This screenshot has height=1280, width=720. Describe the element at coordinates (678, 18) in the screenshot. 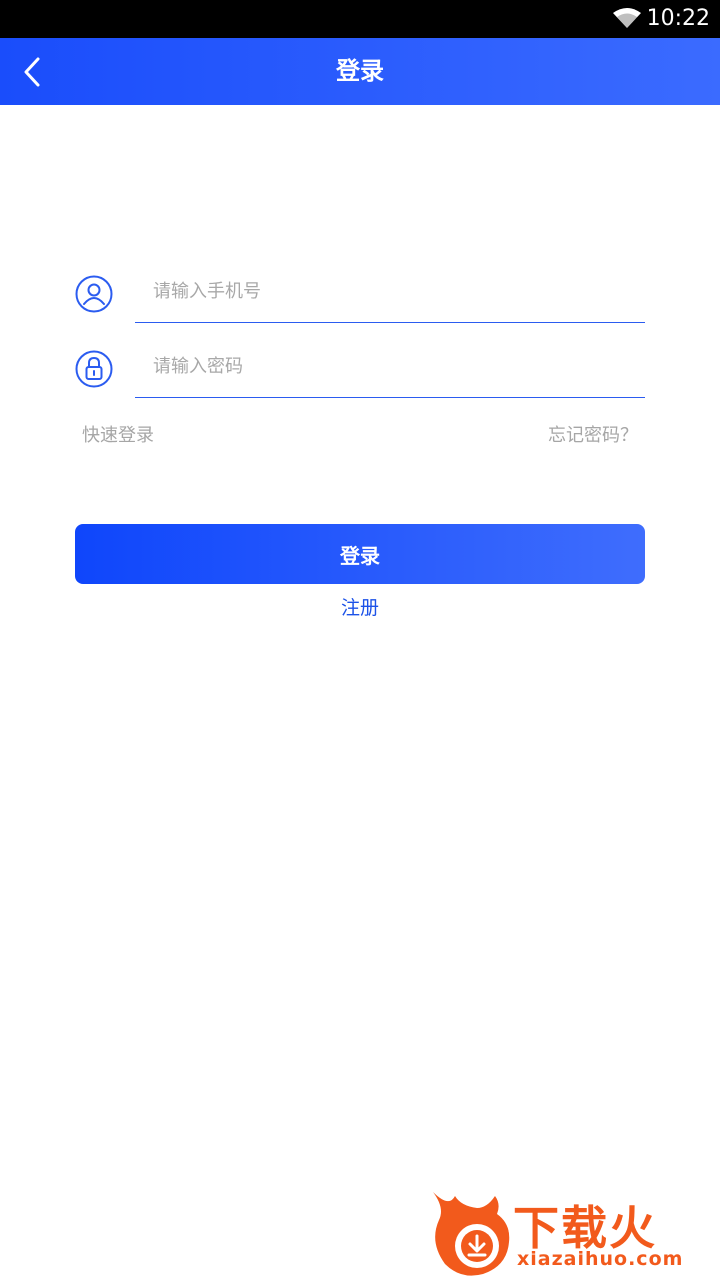

I see `status-time: 10:22` at that location.